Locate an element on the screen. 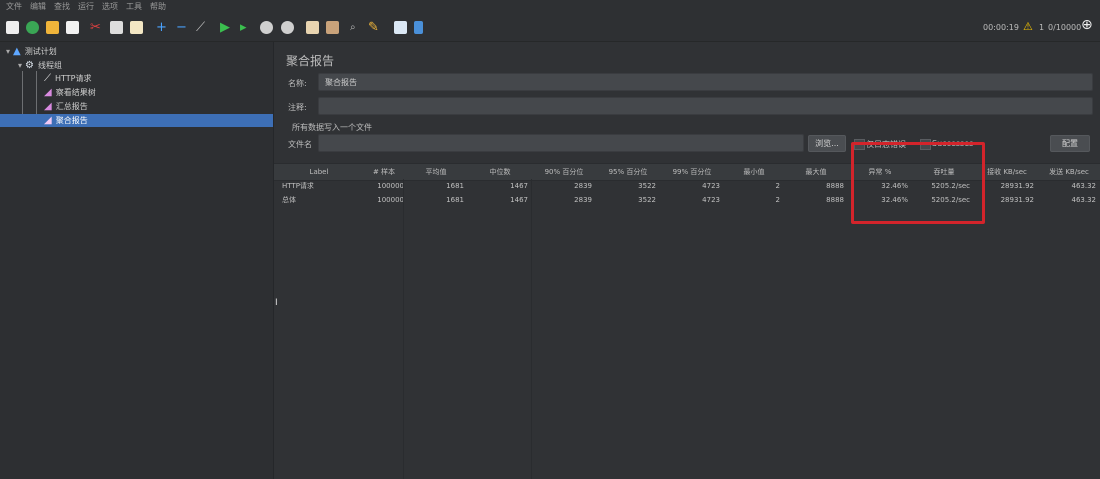 The width and height of the screenshot is (1100, 479). new-file-icon is located at coordinates (12, 27).